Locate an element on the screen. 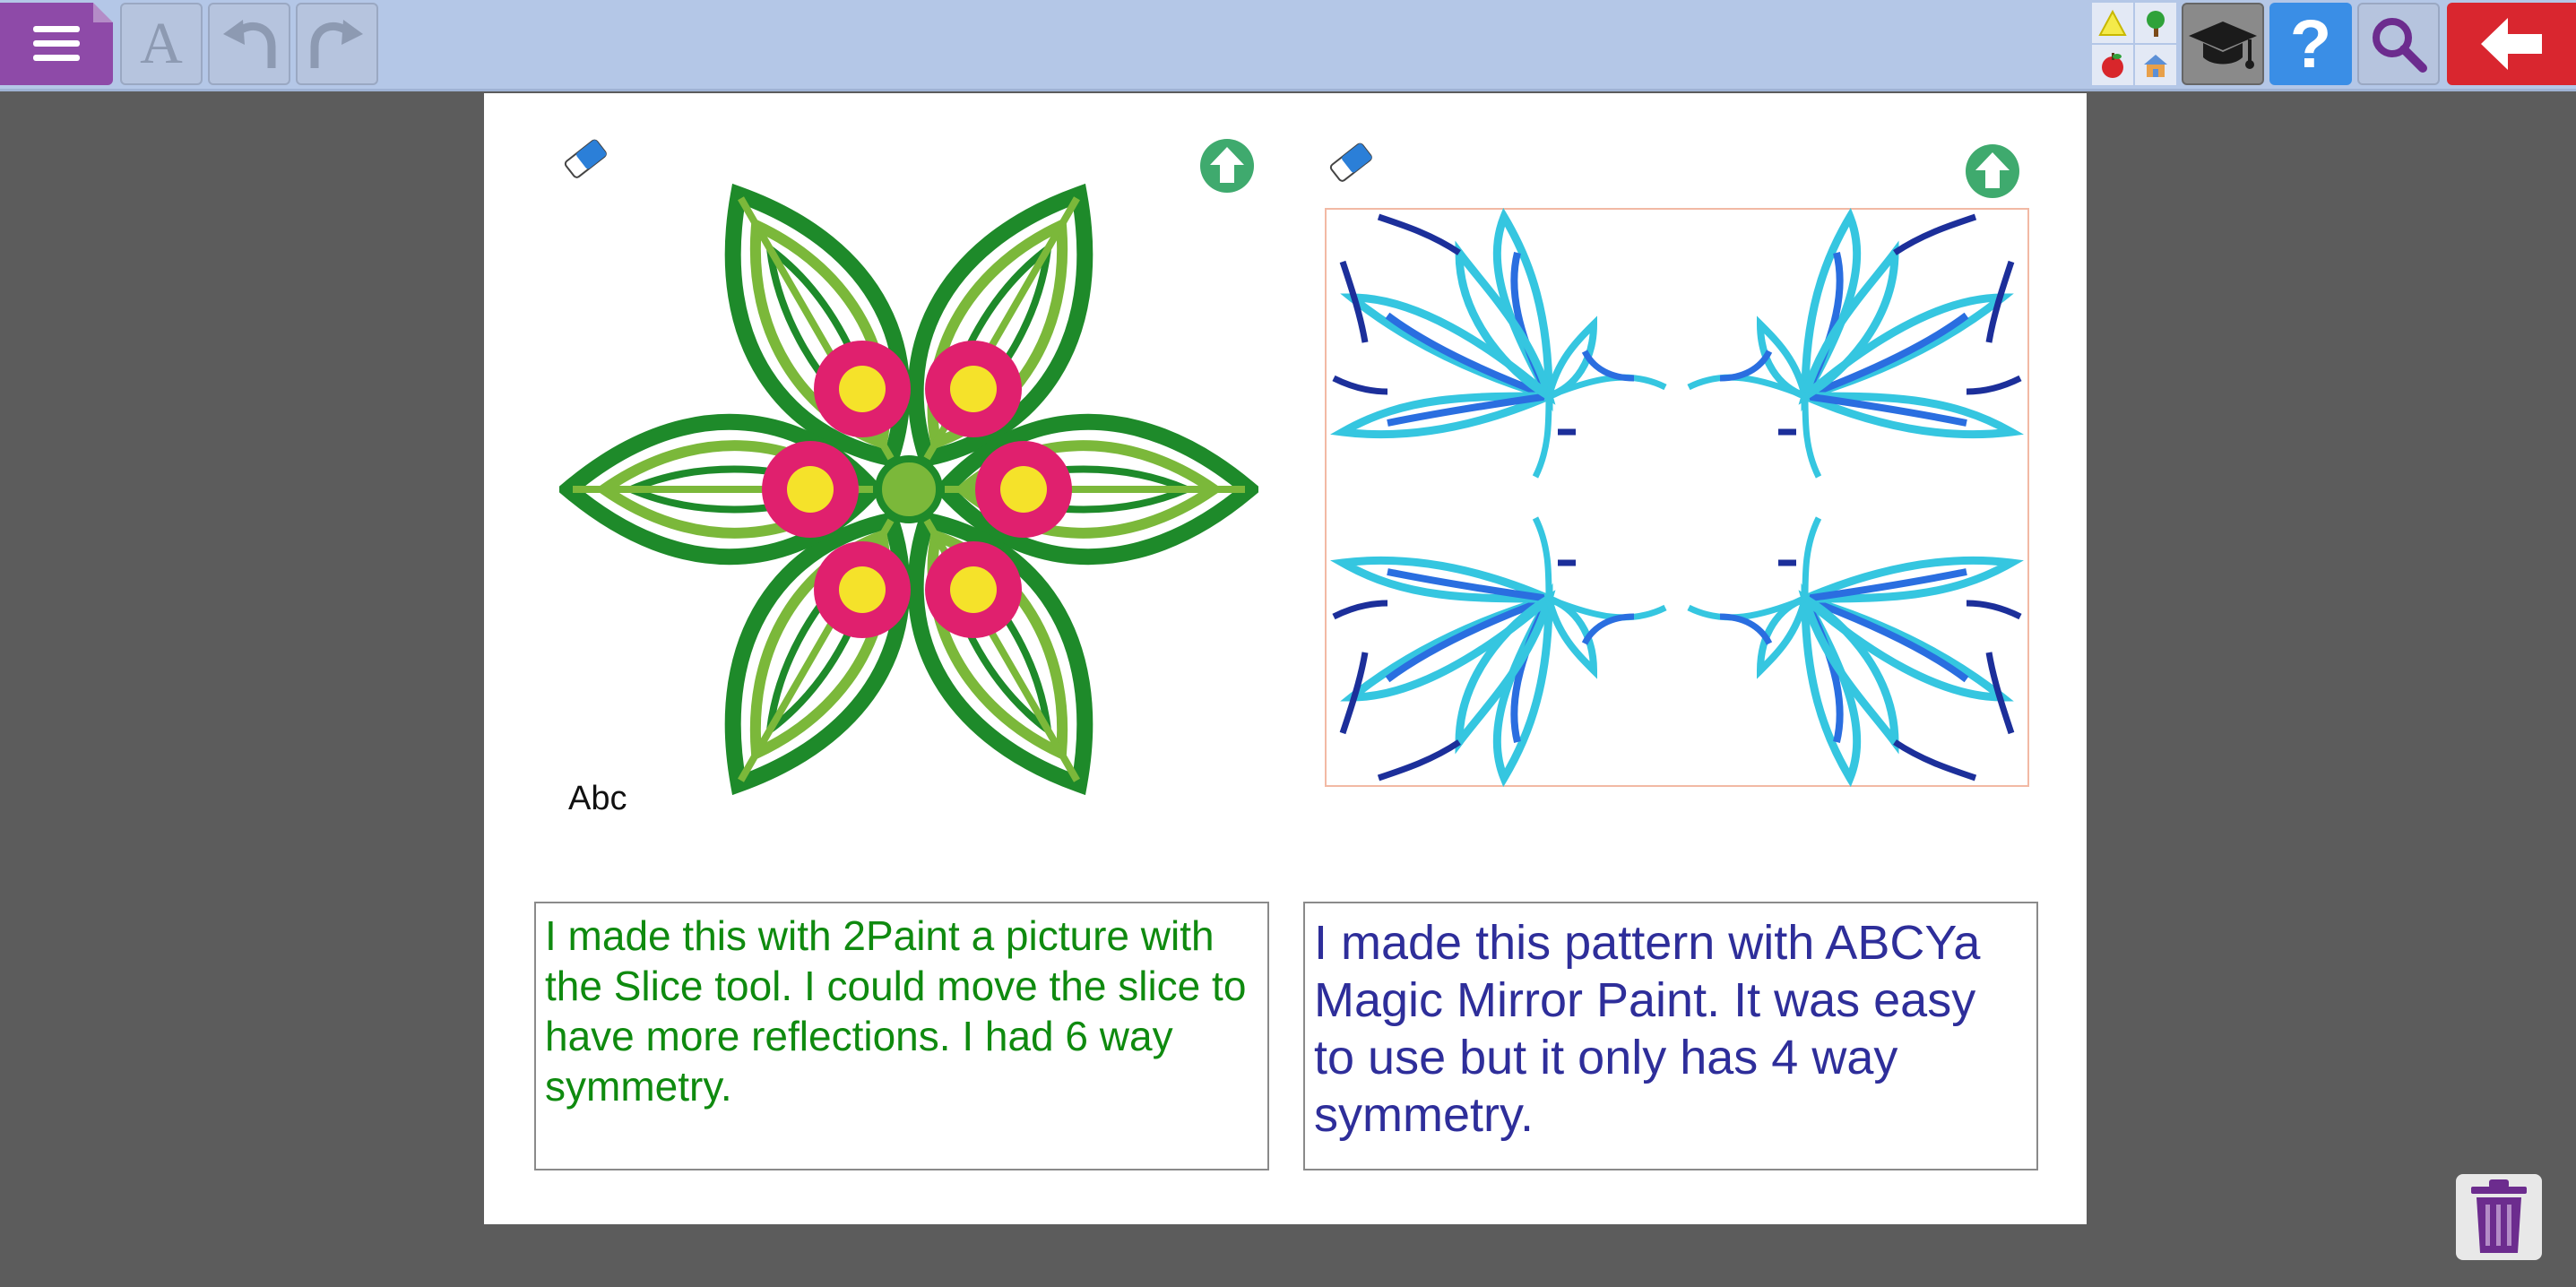 Image resolution: width=2576 pixels, height=1287 pixels. back-arrow-icon is located at coordinates (2511, 44).